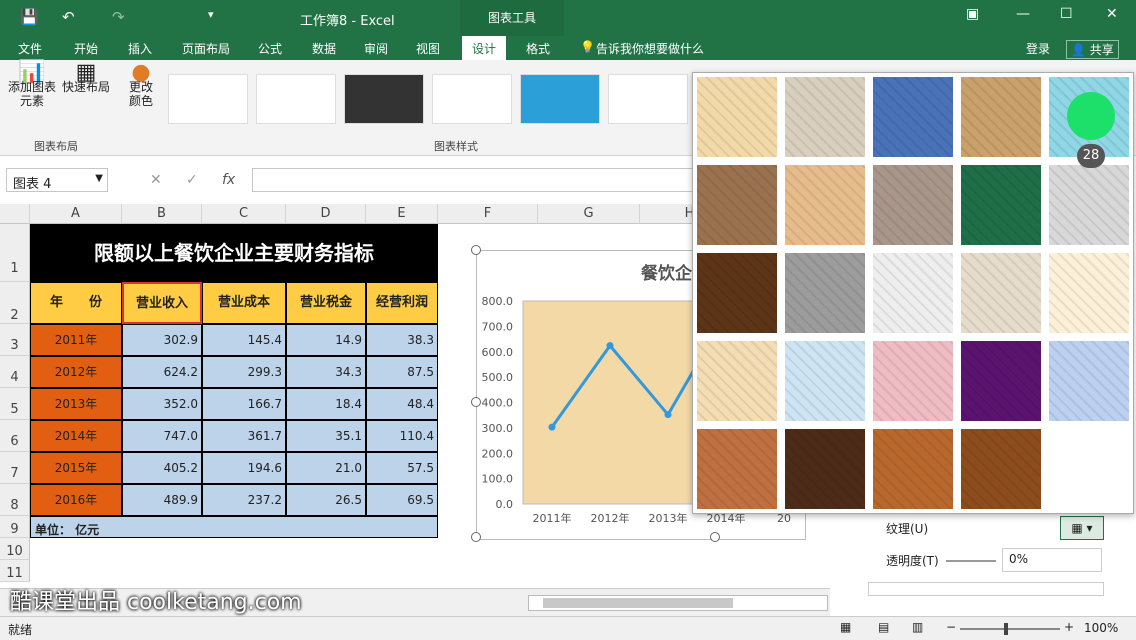 This screenshot has width=1136, height=640. Describe the element at coordinates (402, 404) in the screenshot. I see `value-cell: 48.4` at that location.